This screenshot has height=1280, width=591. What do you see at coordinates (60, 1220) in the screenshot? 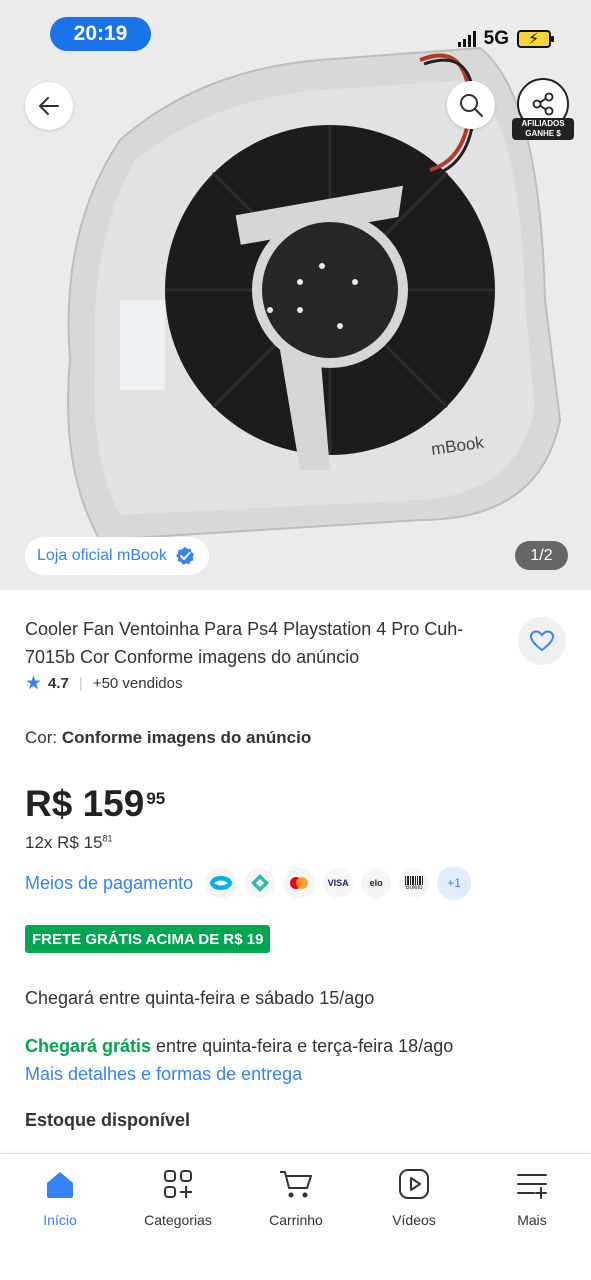
I see `nav-home-label: Início` at bounding box center [60, 1220].